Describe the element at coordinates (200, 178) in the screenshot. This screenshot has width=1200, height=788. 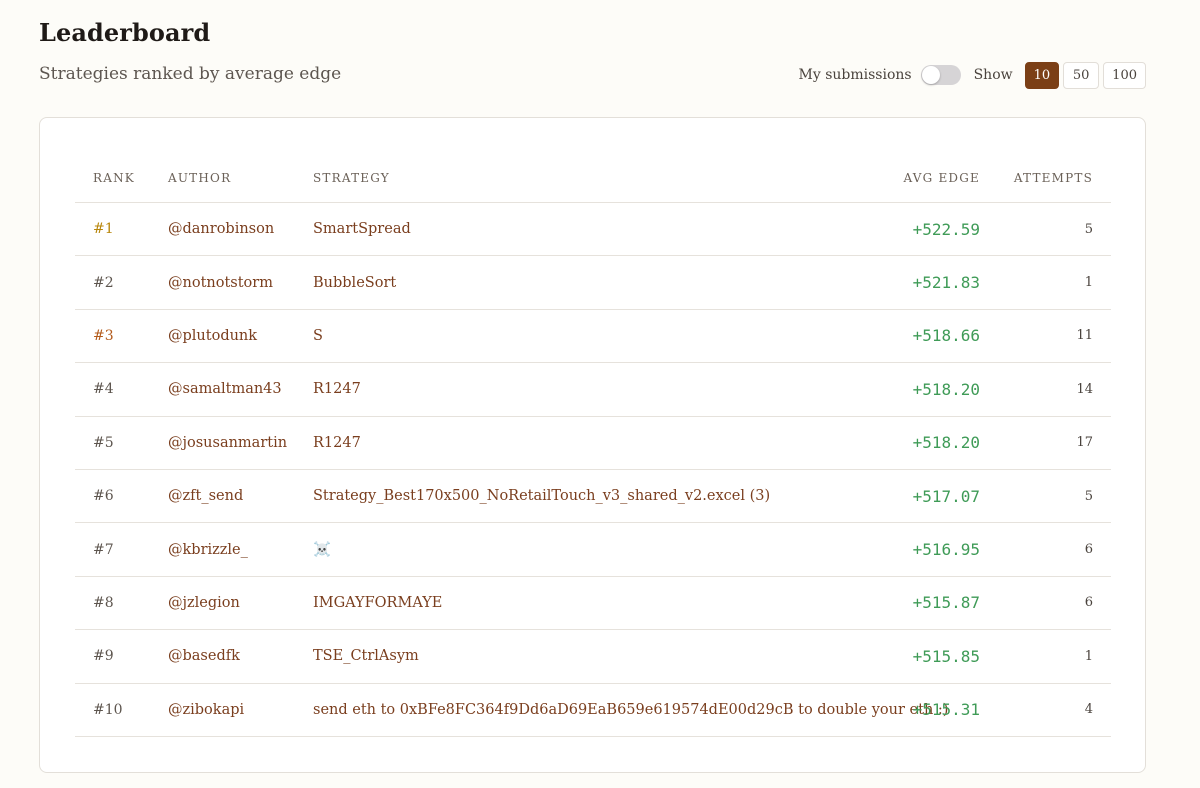
I see `col-header-author: AUTHOR` at that location.